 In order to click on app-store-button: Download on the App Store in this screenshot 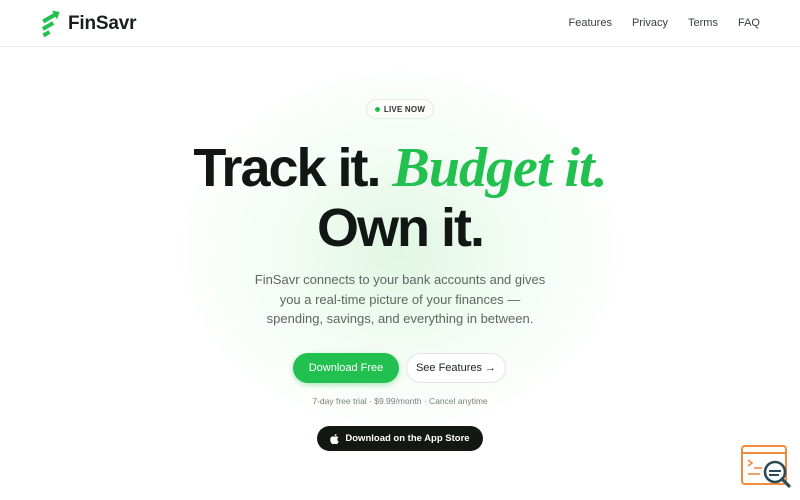, I will do `click(400, 438)`.